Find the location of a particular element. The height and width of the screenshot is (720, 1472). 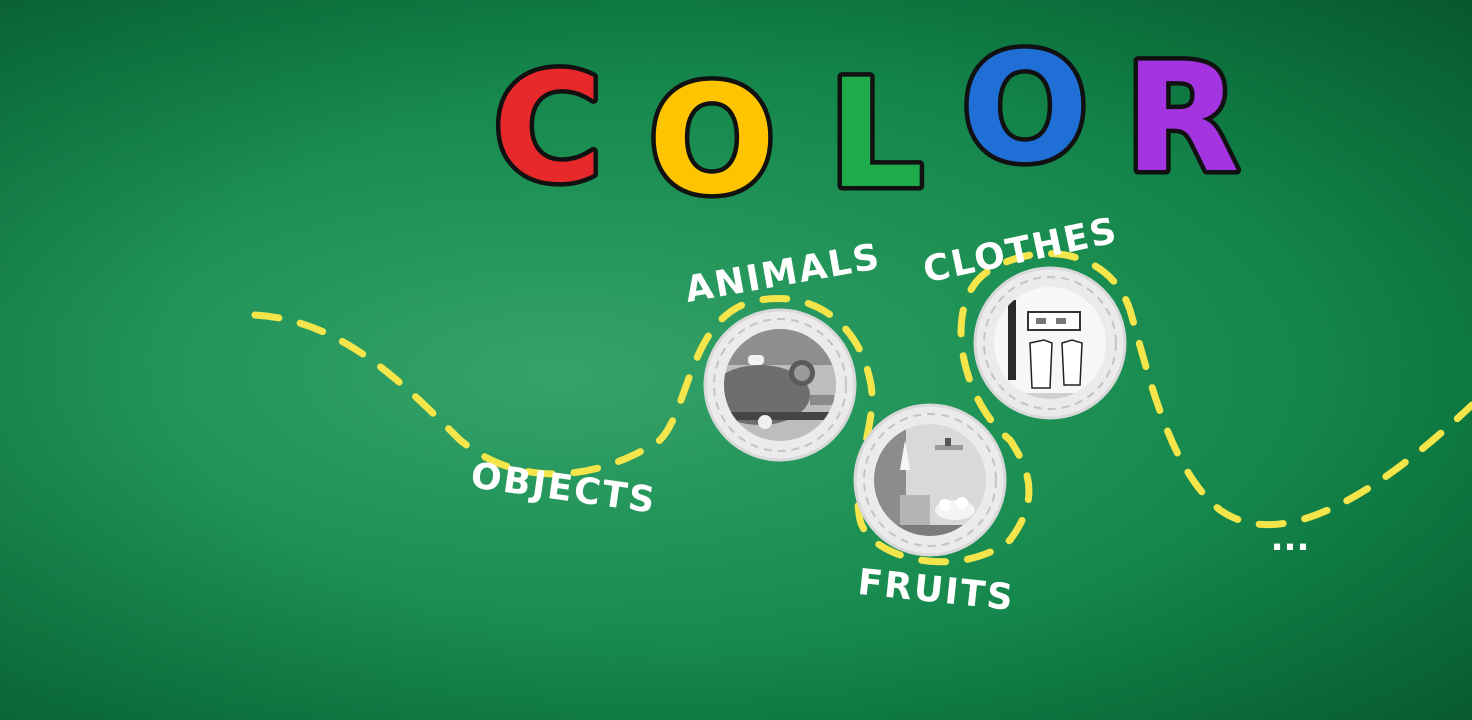

level-fruits-button is located at coordinates (930, 480).